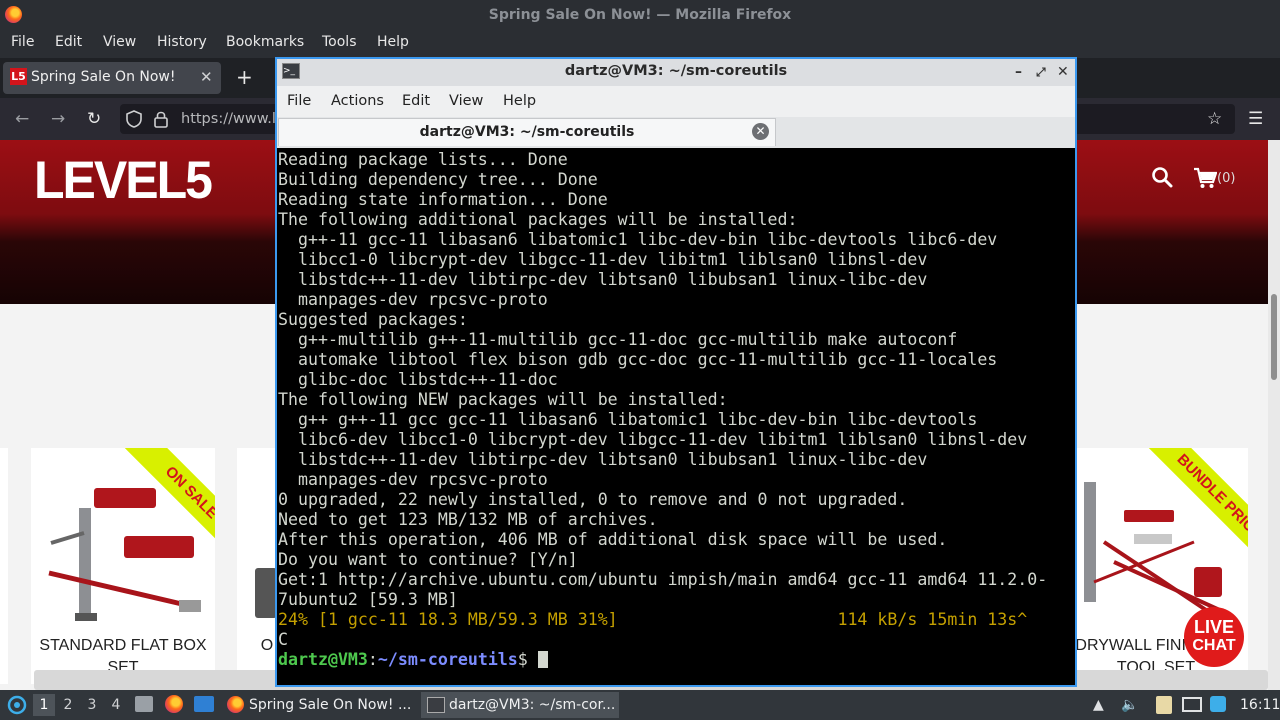  Describe the element at coordinates (206, 77) in the screenshot. I see `tab-close-icon: ✕` at that location.